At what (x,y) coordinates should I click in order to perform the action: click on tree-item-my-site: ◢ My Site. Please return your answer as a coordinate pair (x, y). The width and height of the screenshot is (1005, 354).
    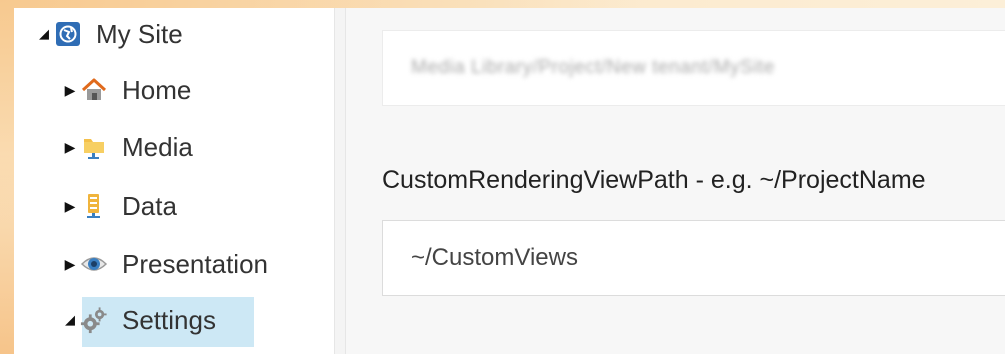
    Looking at the image, I should click on (108, 34).